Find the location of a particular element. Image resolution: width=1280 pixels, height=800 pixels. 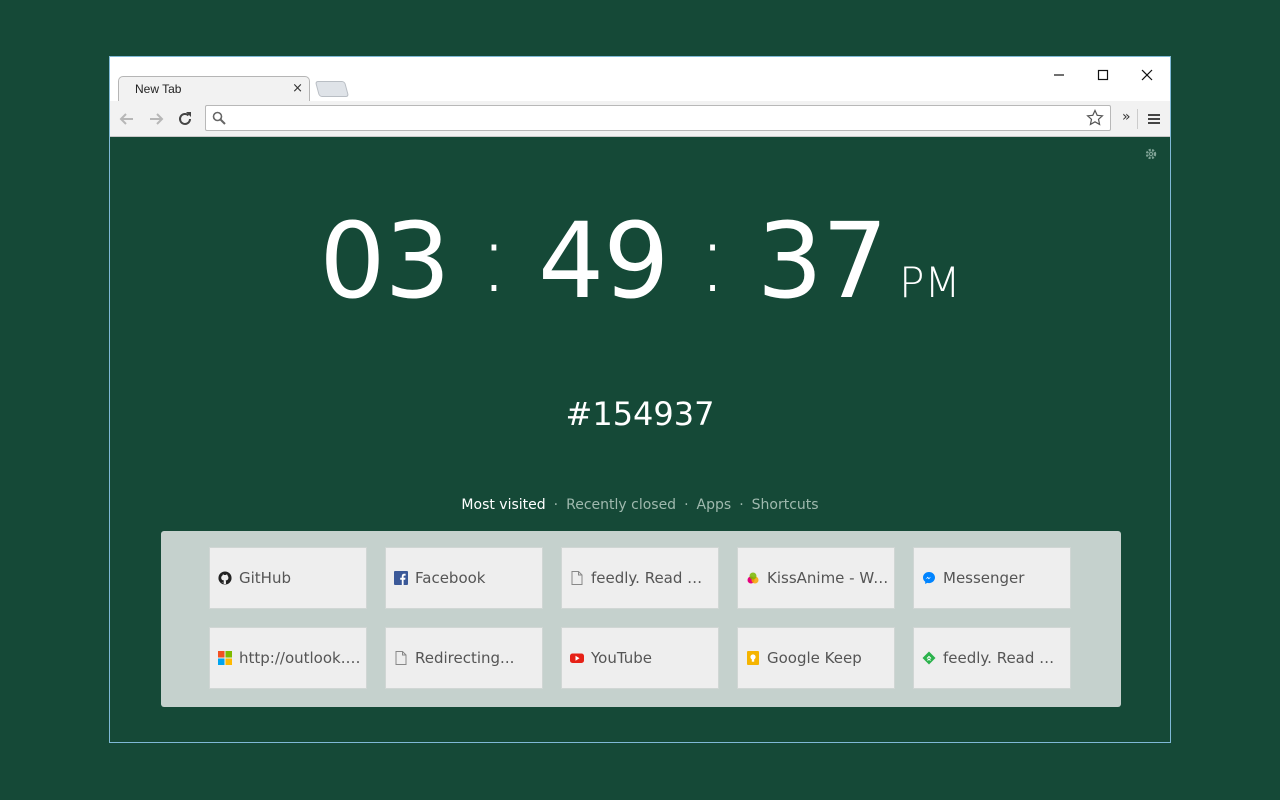

close-window-button is located at coordinates (1147, 75).